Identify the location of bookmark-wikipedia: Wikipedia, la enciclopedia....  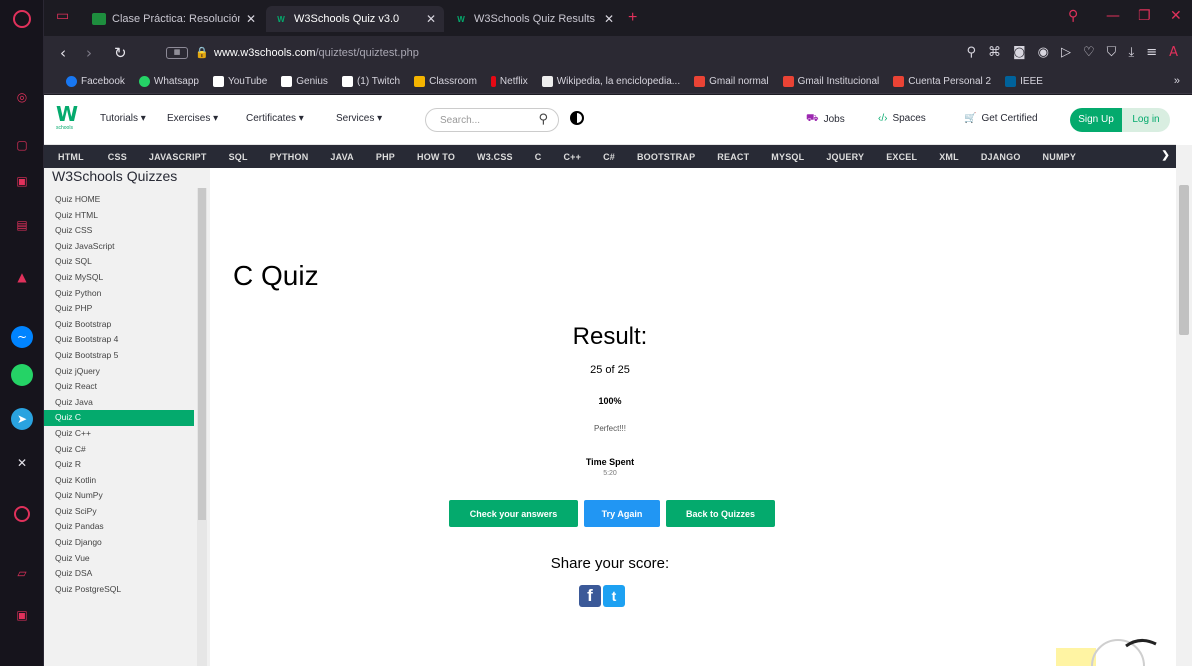
(610, 81).